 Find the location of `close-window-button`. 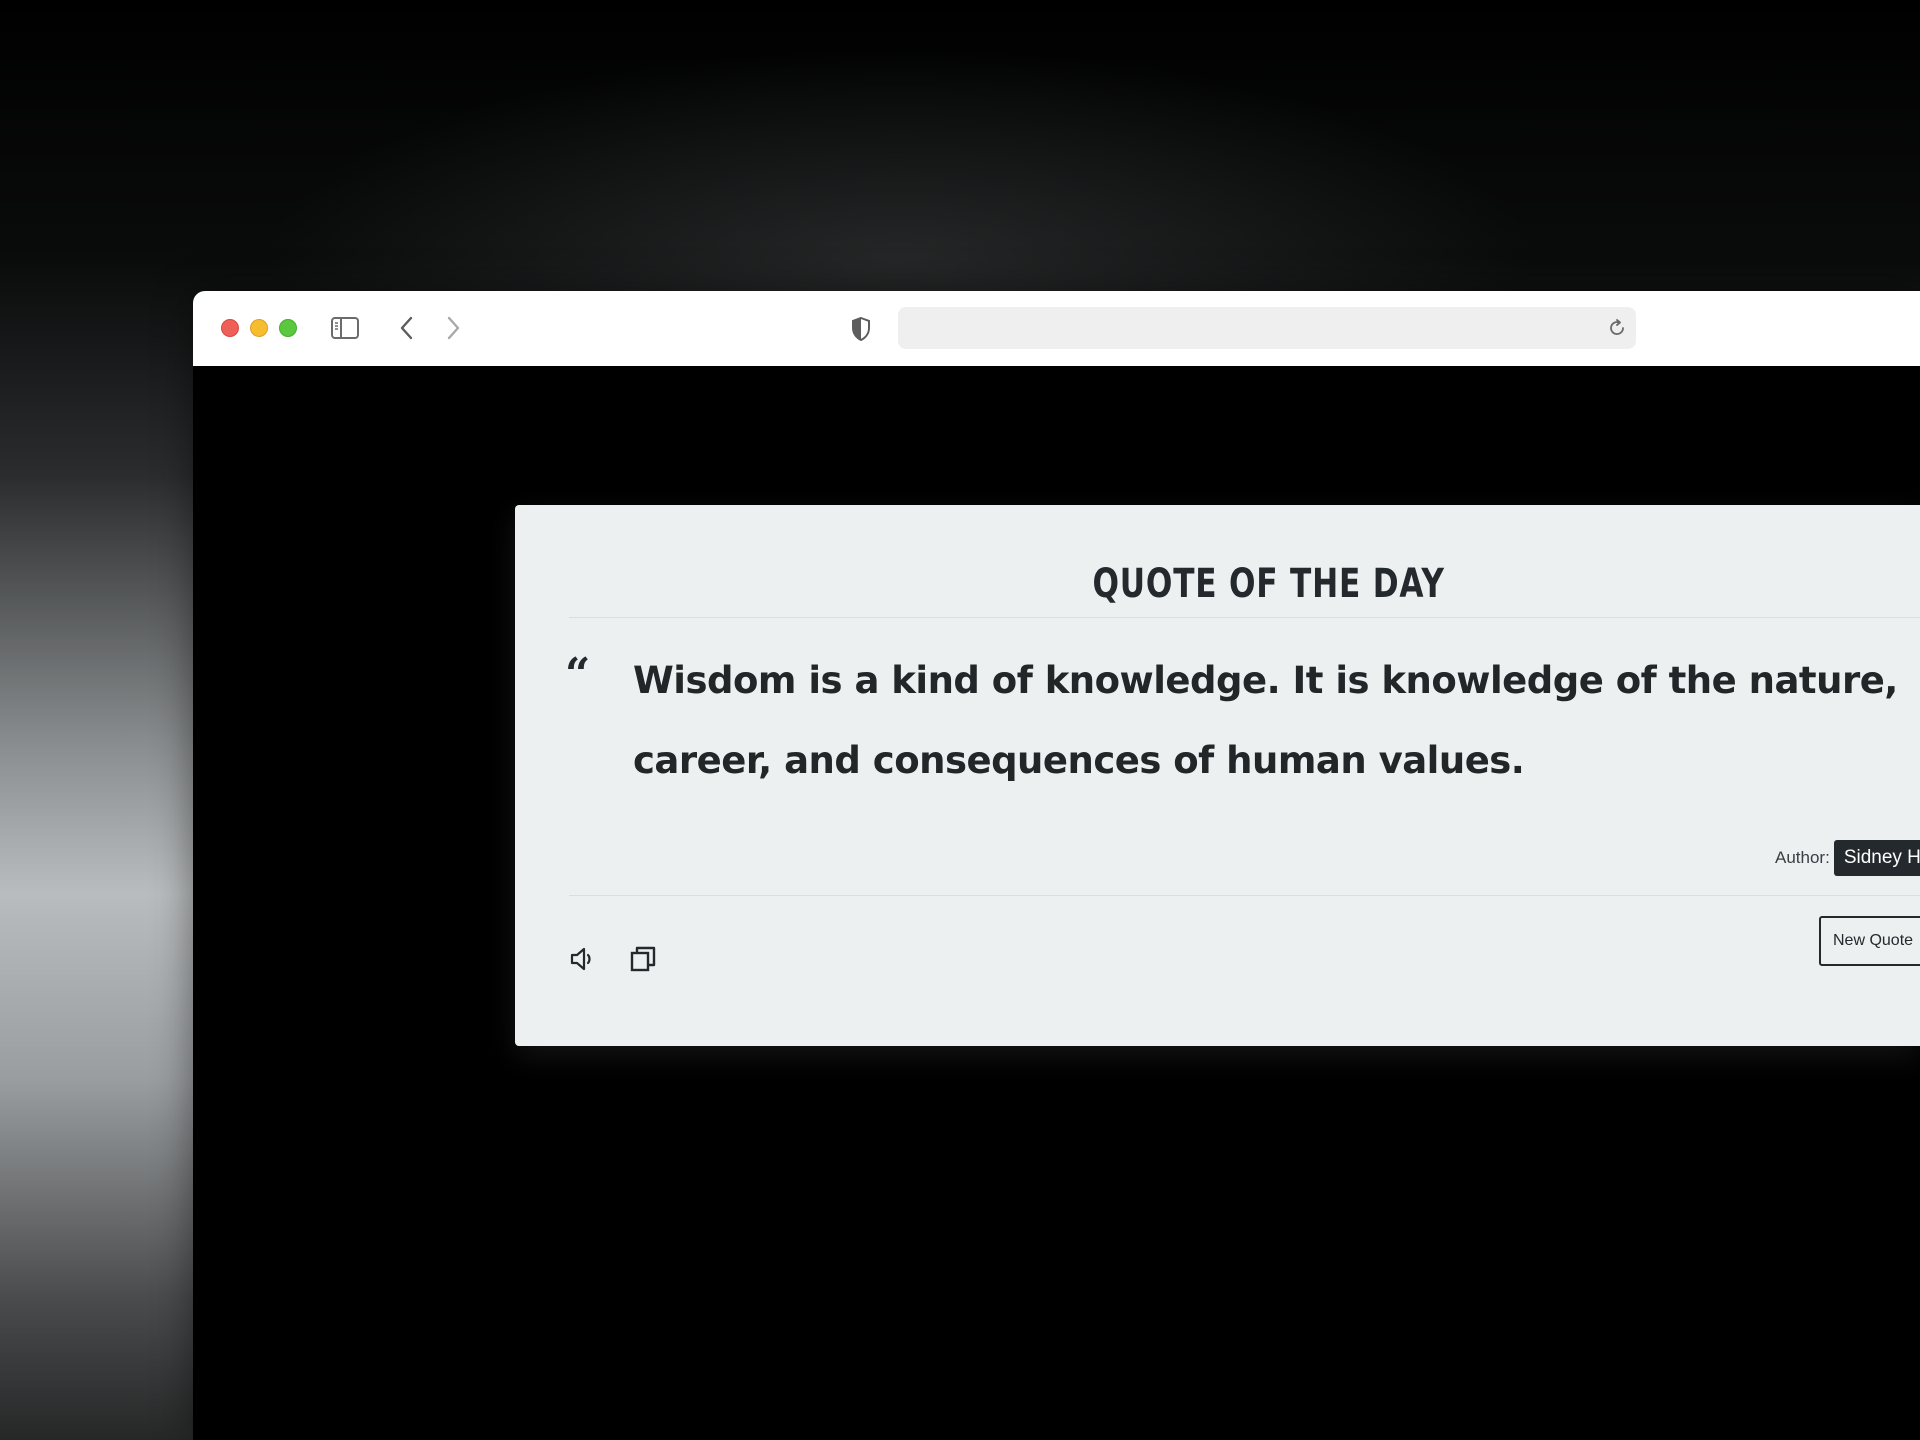

close-window-button is located at coordinates (230, 328).